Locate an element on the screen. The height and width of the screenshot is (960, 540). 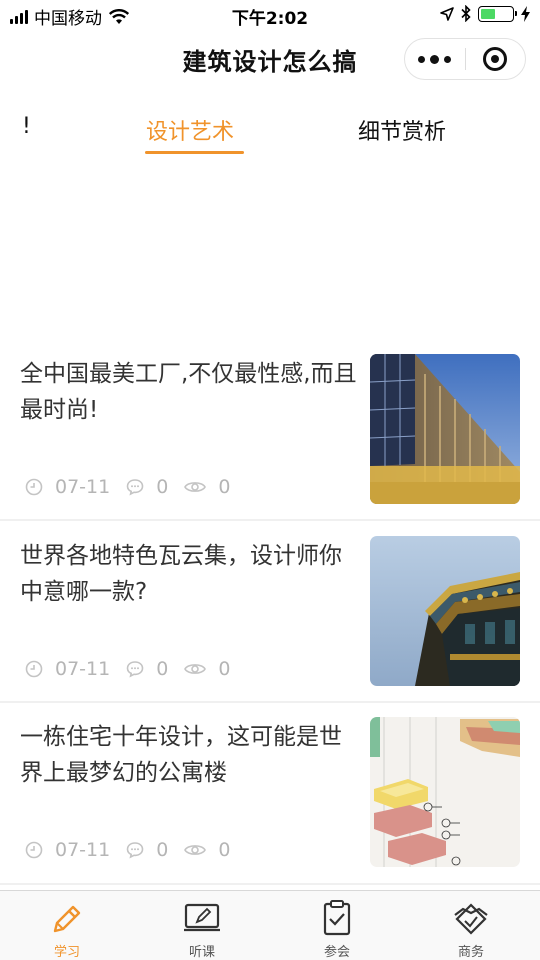
tab-bar-label: 参会 is located at coordinates (336, 952).